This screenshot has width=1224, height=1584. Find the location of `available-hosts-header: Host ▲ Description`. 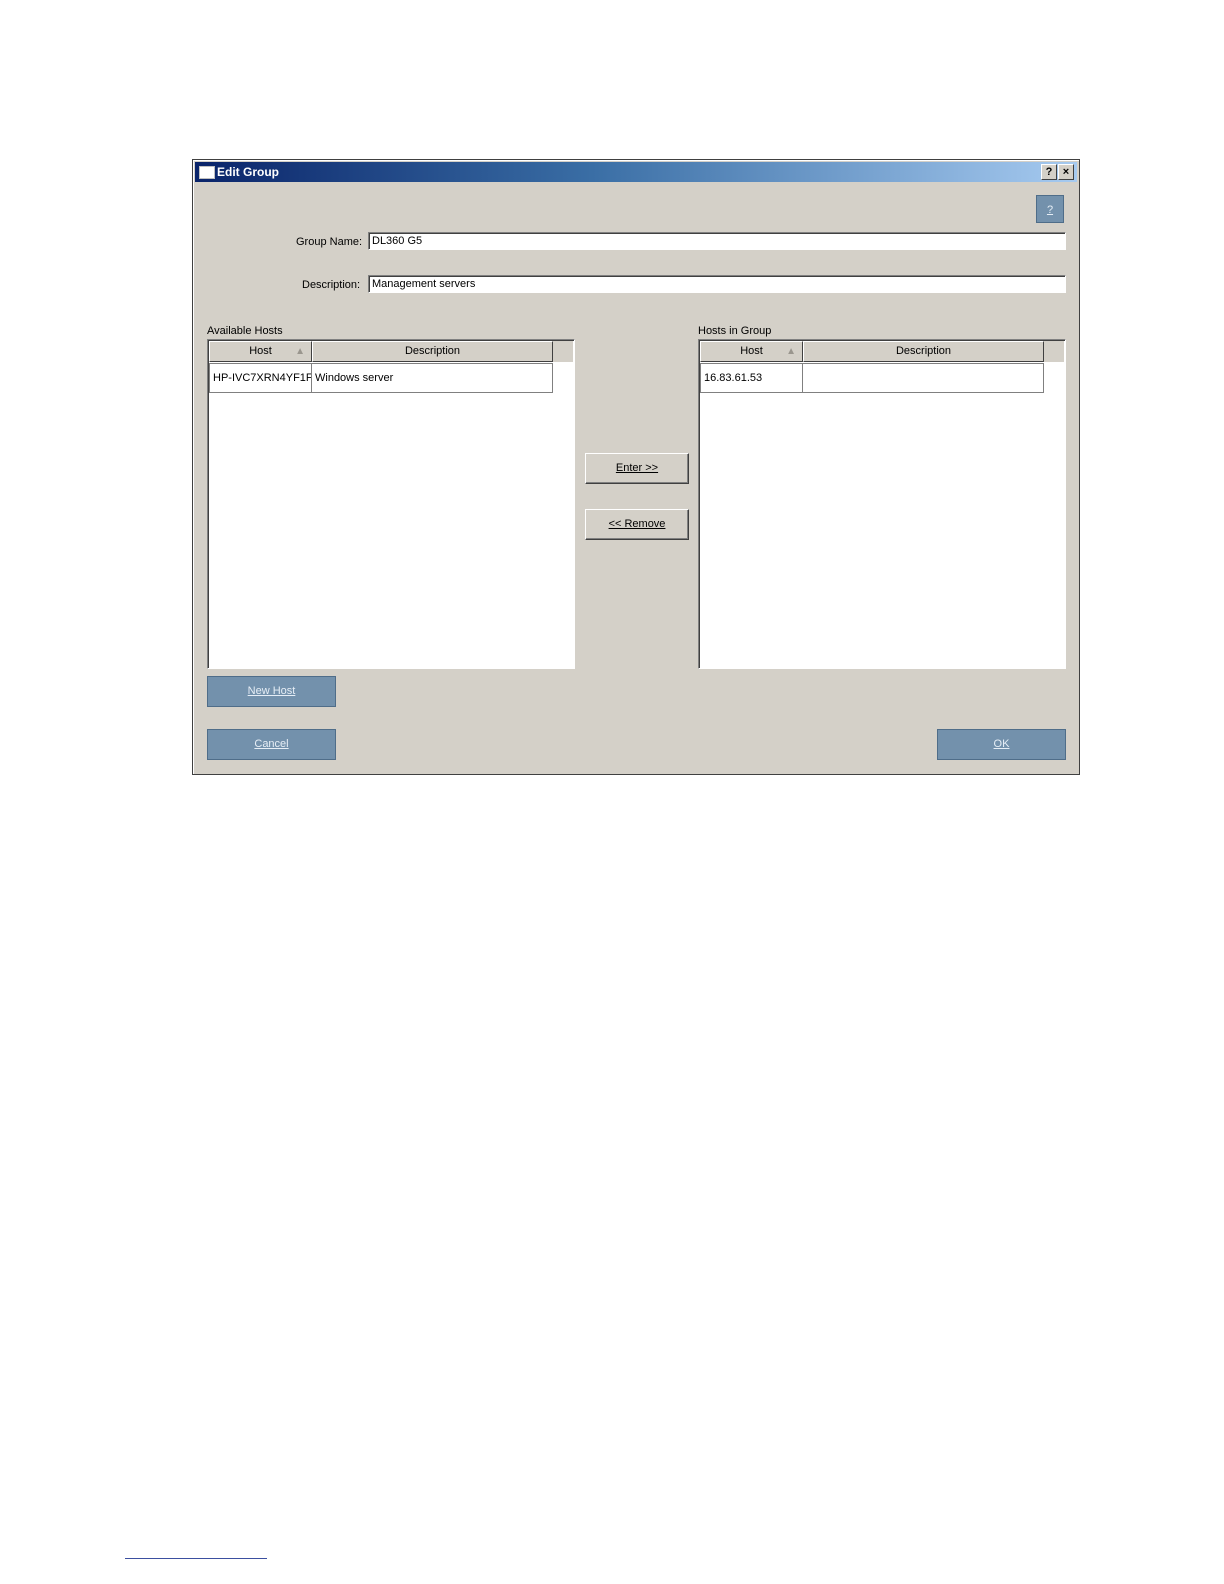

available-hosts-header: Host ▲ Description is located at coordinates (391, 351).